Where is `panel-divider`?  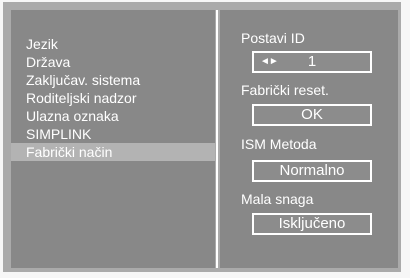
panel-divider is located at coordinates (217, 139).